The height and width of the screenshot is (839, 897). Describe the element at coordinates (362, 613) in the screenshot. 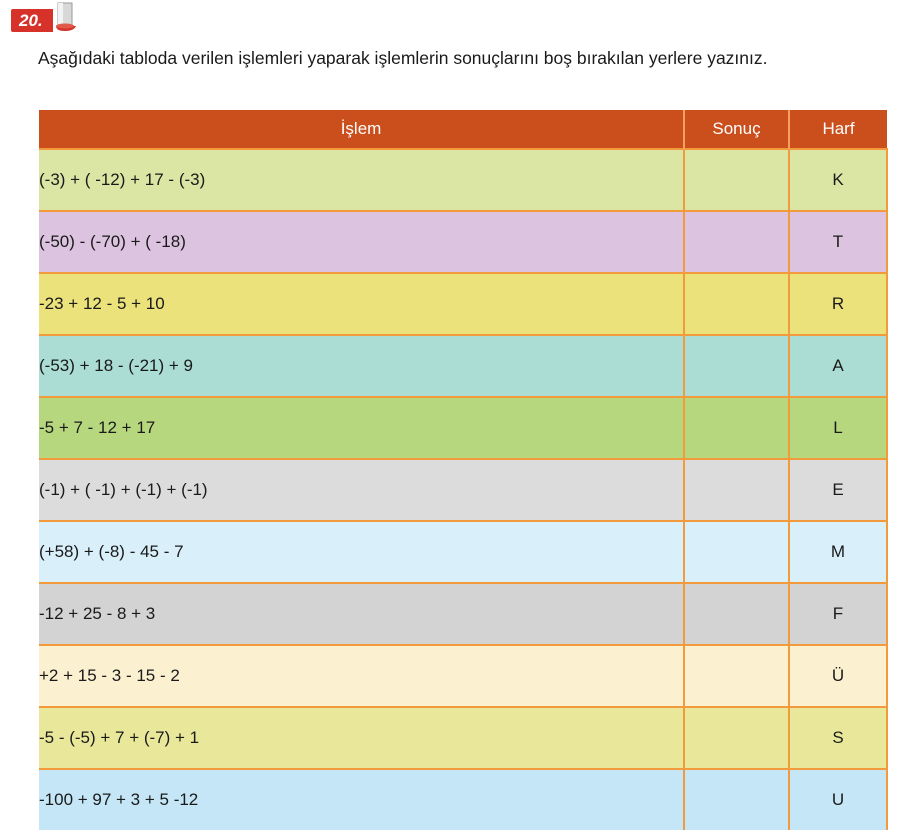

I see `operation-cell: -12 + 25 - 8 + 3` at that location.